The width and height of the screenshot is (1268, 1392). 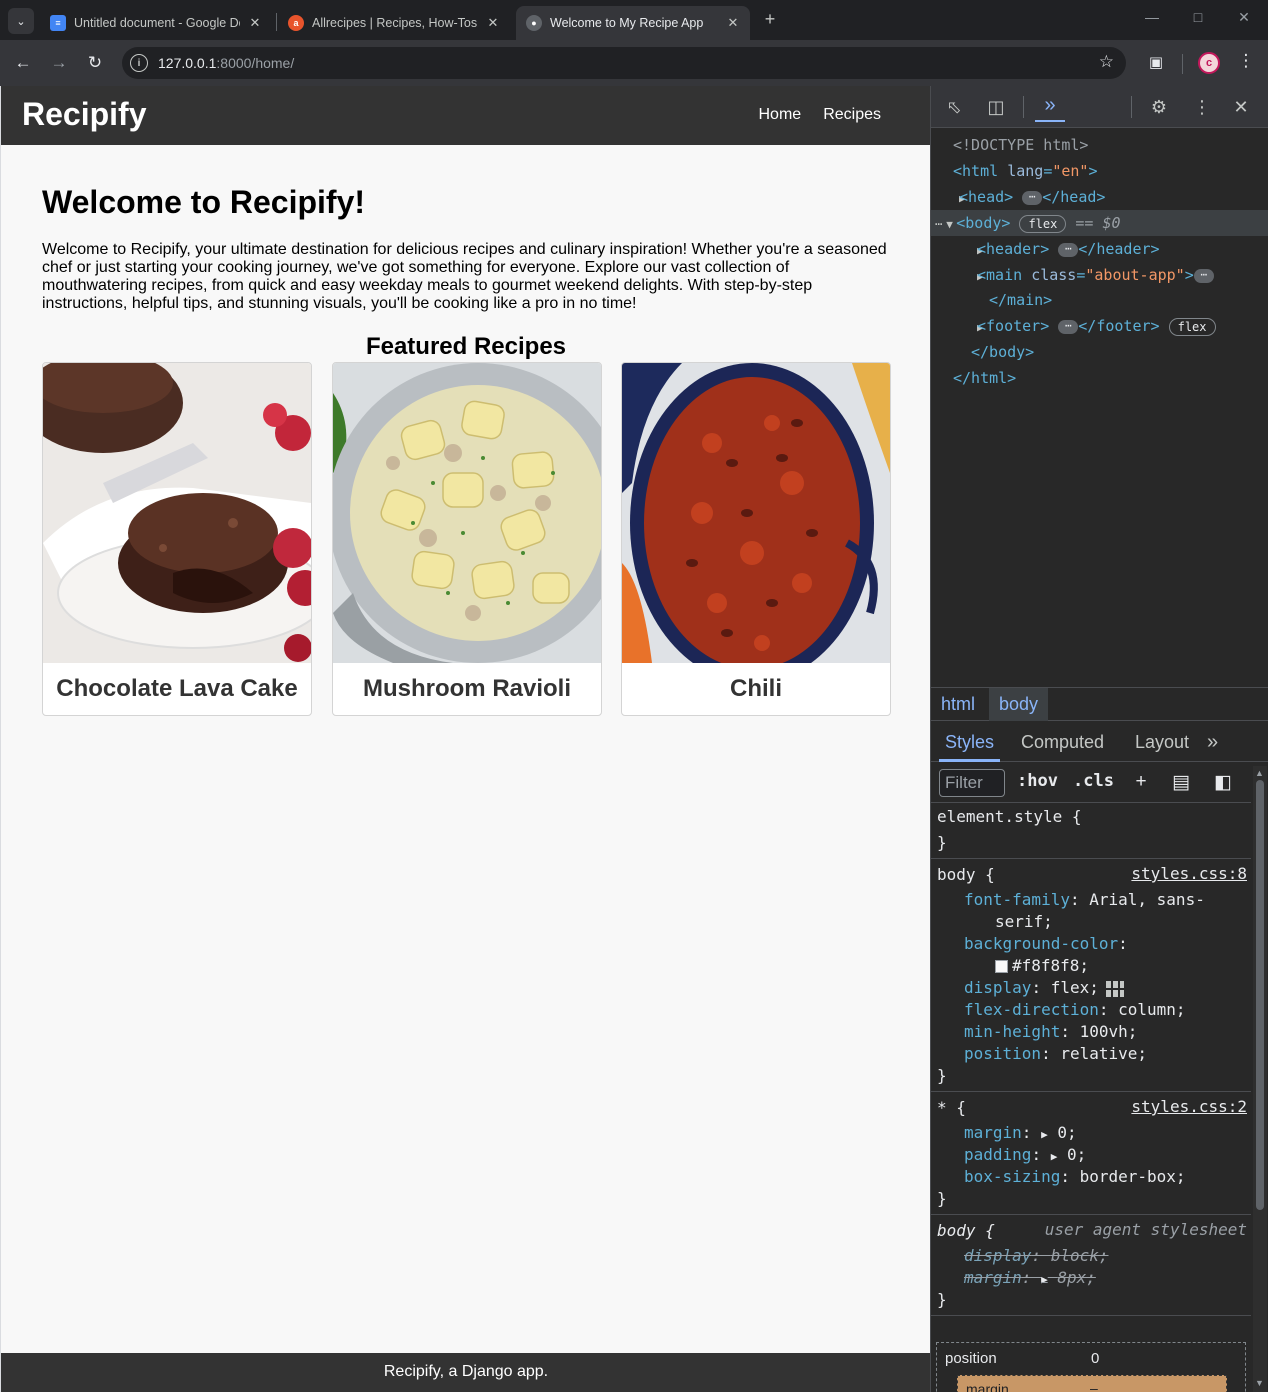 I want to click on bookmark-star-icon: ☆, so click(x=1106, y=62).